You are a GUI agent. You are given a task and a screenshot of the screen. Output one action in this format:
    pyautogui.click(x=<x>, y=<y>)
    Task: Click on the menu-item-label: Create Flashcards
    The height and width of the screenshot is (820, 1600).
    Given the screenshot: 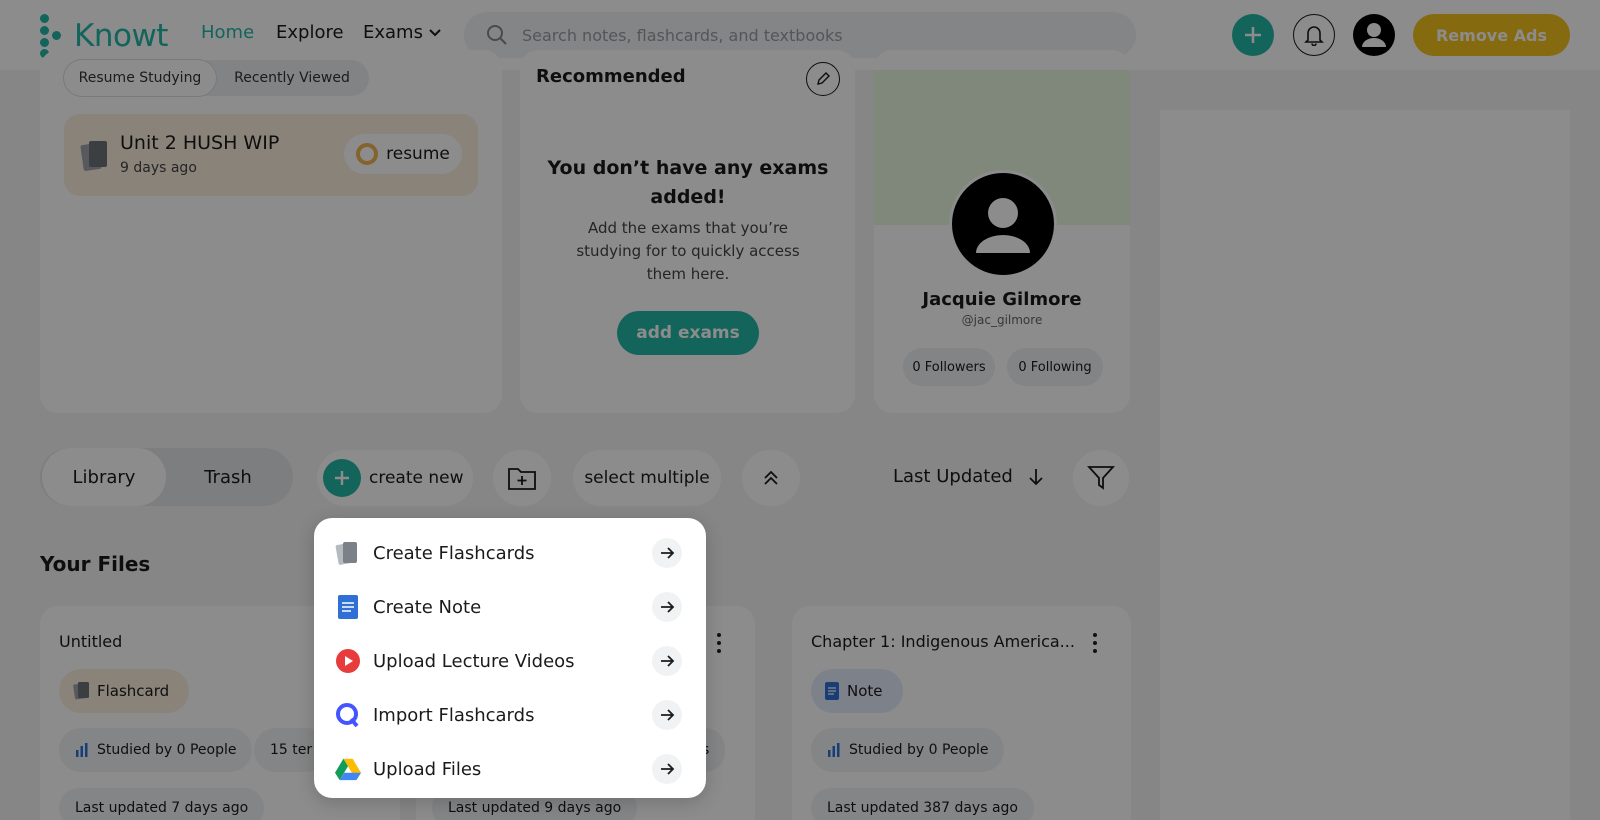 What is the action you would take?
    pyautogui.click(x=454, y=553)
    